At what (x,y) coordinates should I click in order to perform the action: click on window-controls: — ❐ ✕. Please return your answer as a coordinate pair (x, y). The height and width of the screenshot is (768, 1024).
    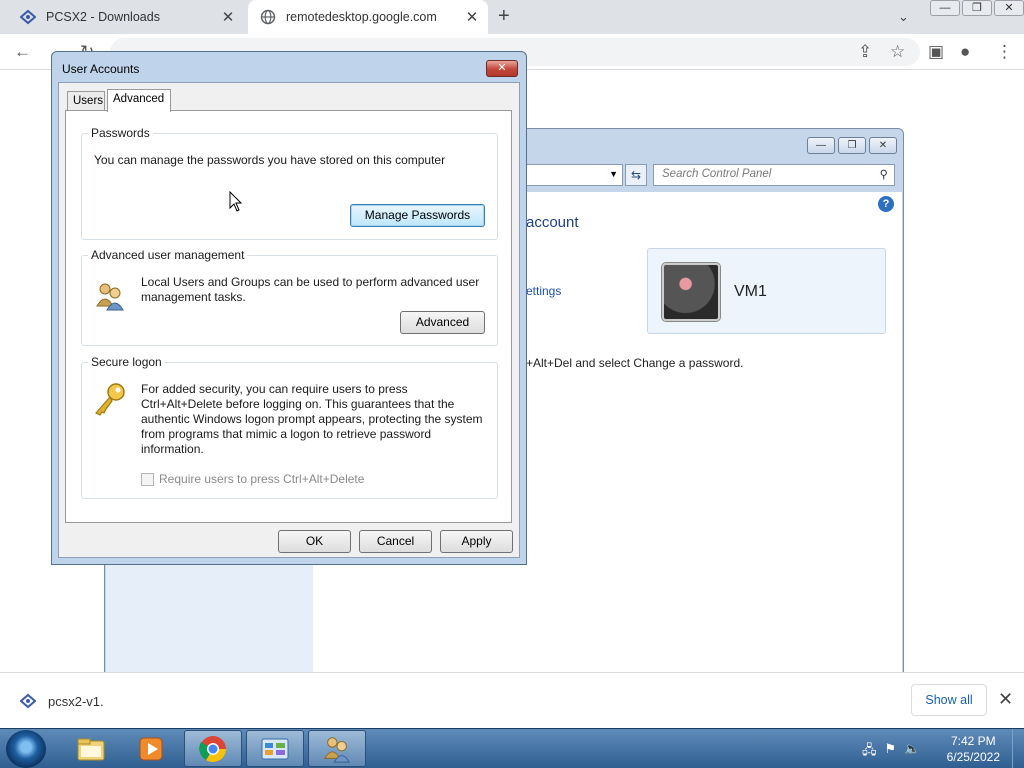
    Looking at the image, I should click on (977, 10).